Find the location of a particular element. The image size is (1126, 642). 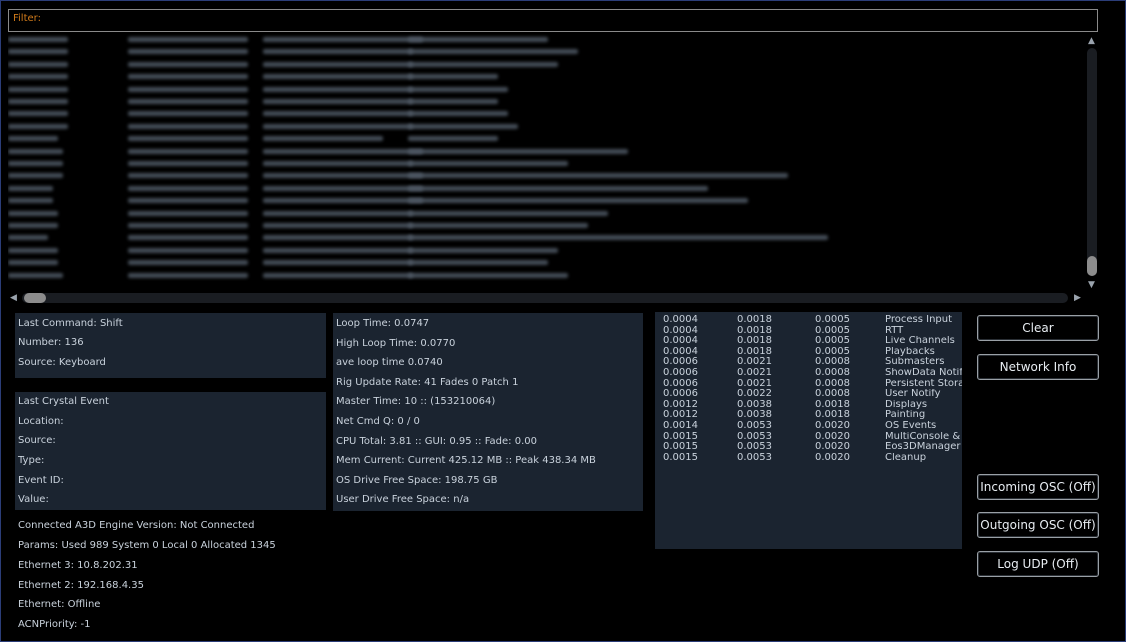

timing-cell: Playbacks is located at coordinates (910, 351).